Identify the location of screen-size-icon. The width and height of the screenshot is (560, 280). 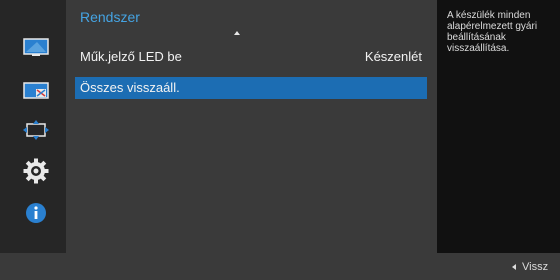
(36, 130).